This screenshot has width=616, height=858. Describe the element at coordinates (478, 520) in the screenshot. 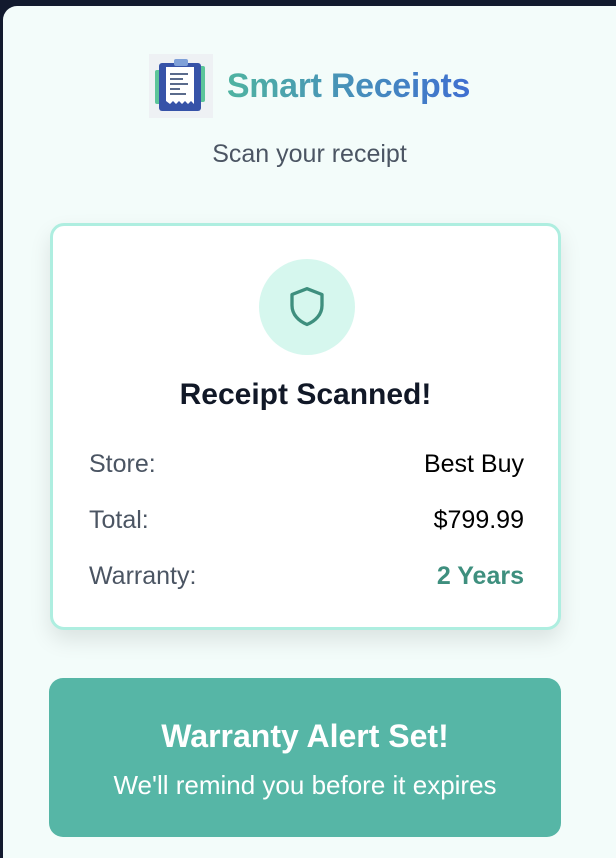

I see `total-value: $799.99` at that location.